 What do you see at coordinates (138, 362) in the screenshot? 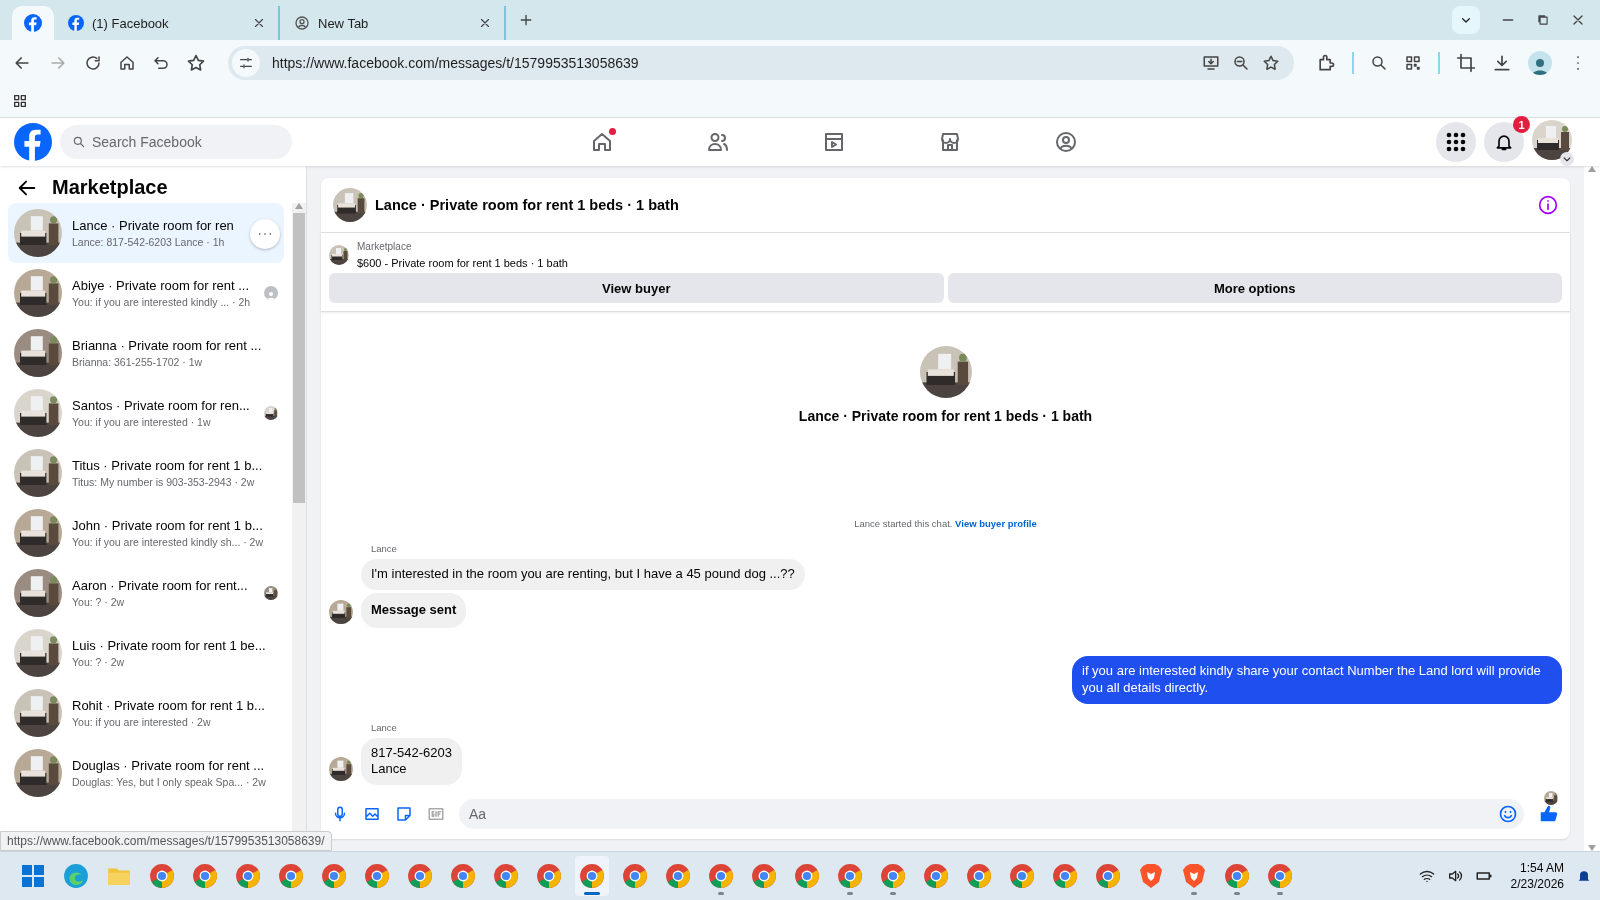
I see `message-preview: Brianna: 361-255-1702 · 1w` at bounding box center [138, 362].